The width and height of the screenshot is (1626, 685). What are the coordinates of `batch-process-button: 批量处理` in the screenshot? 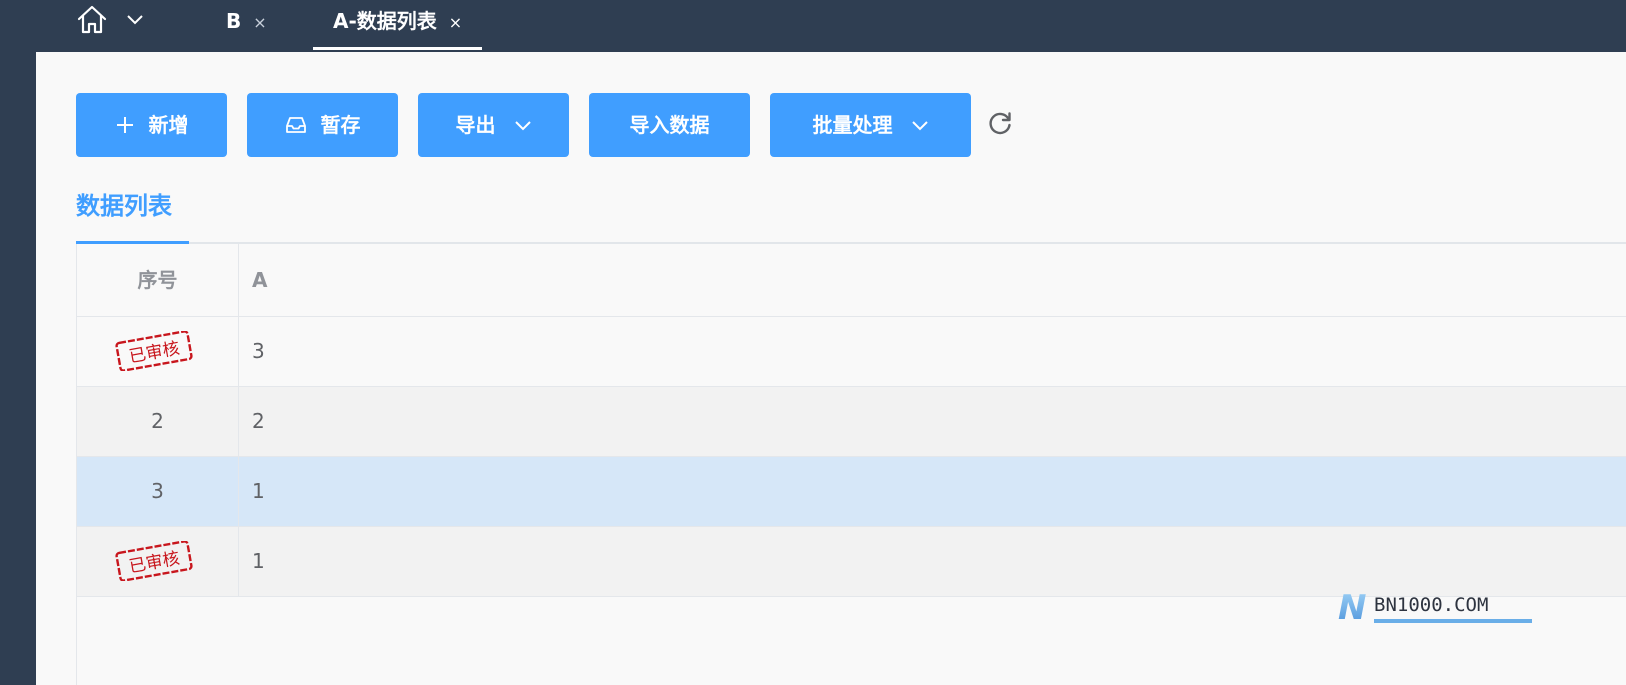 It's located at (870, 125).